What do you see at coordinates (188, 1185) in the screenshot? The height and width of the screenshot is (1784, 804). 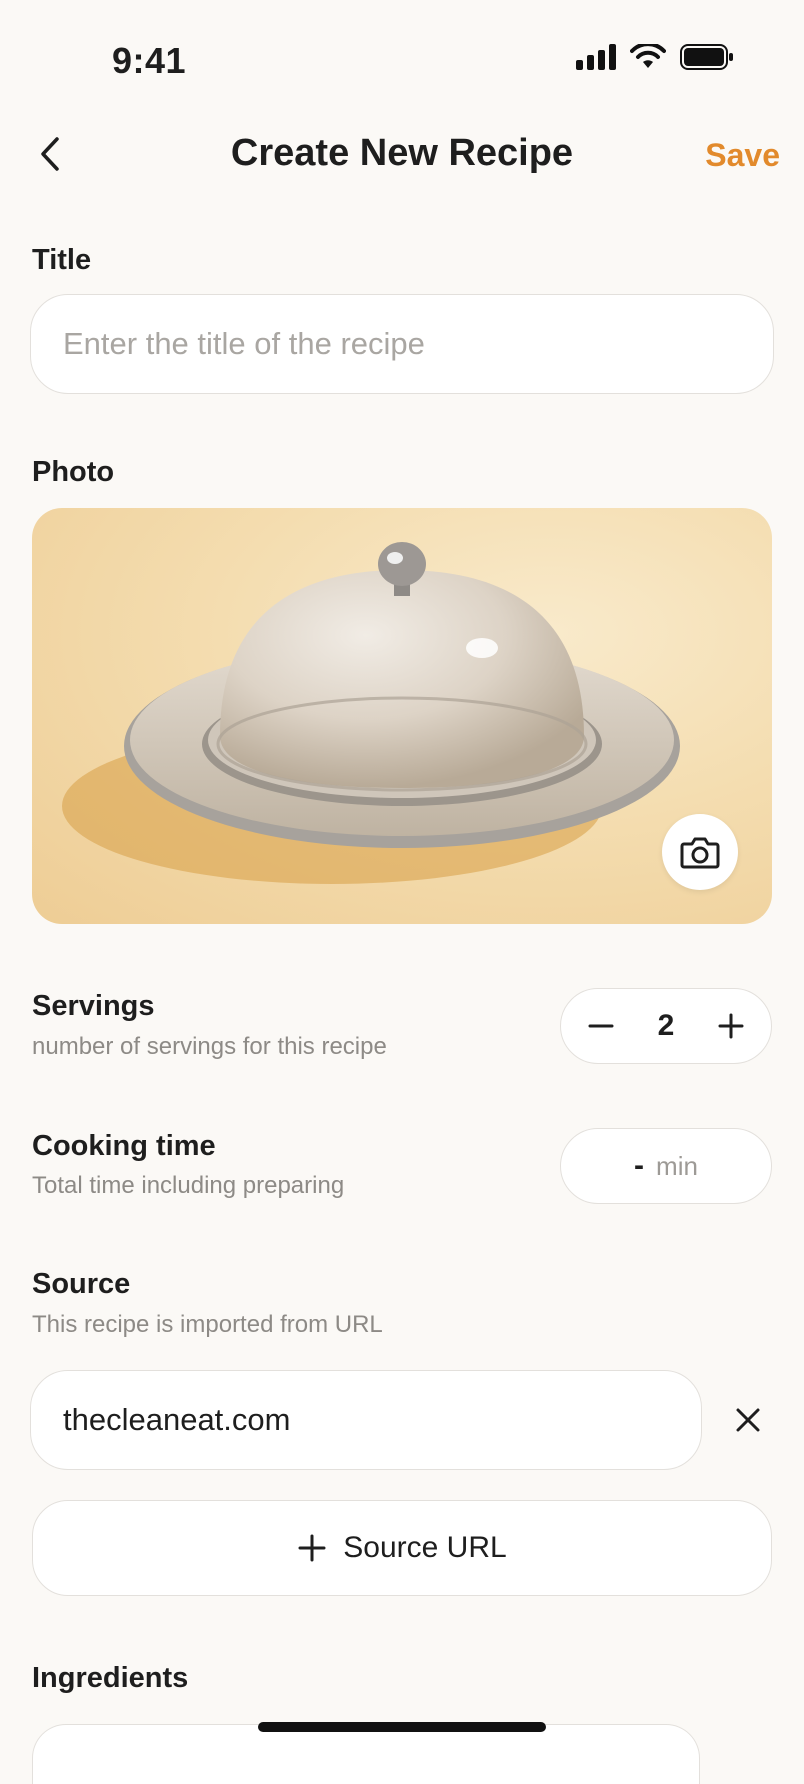 I see `cooking-time-description: Total time including preparing` at bounding box center [188, 1185].